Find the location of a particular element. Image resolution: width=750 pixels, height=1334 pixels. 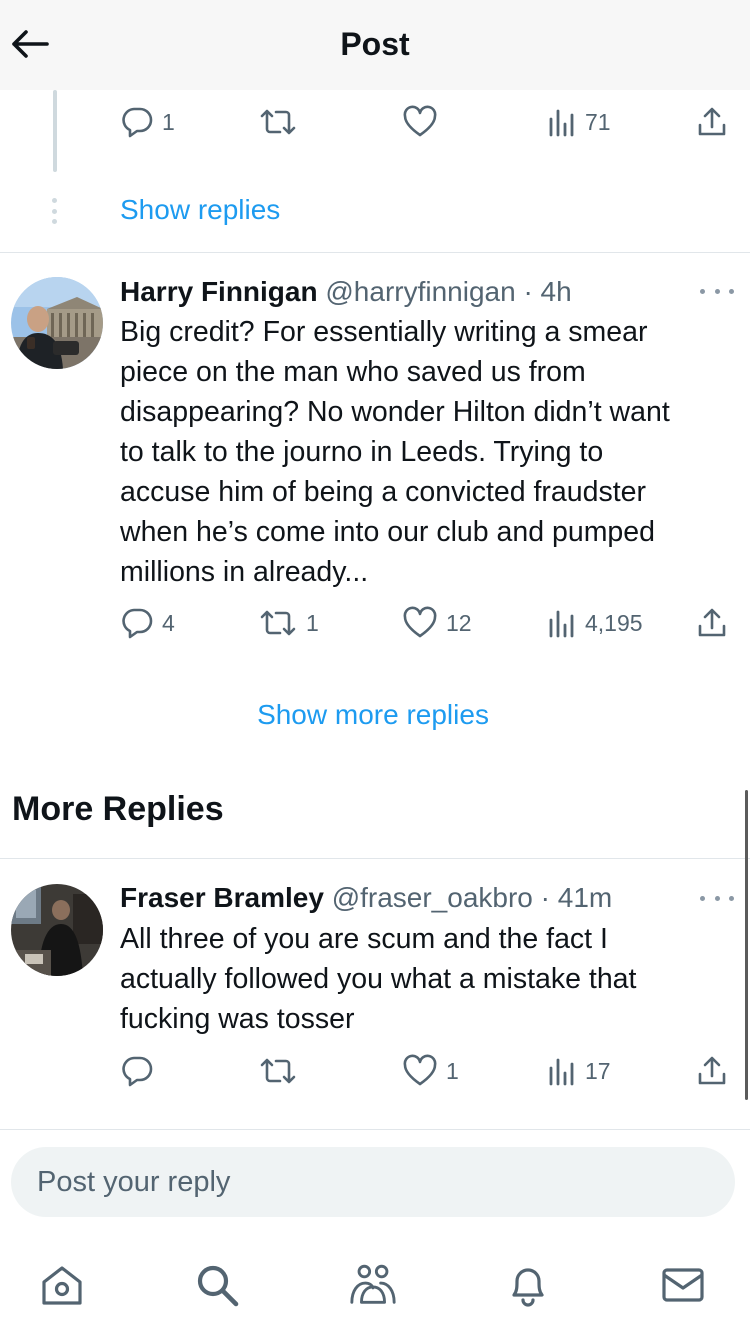

home-icon is located at coordinates (62, 1285).